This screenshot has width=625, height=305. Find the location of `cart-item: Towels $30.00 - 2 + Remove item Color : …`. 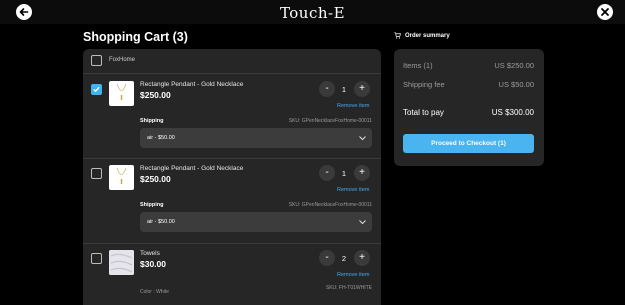

cart-item: Towels $30.00 - 2 + Remove item Color : … is located at coordinates (232, 275).